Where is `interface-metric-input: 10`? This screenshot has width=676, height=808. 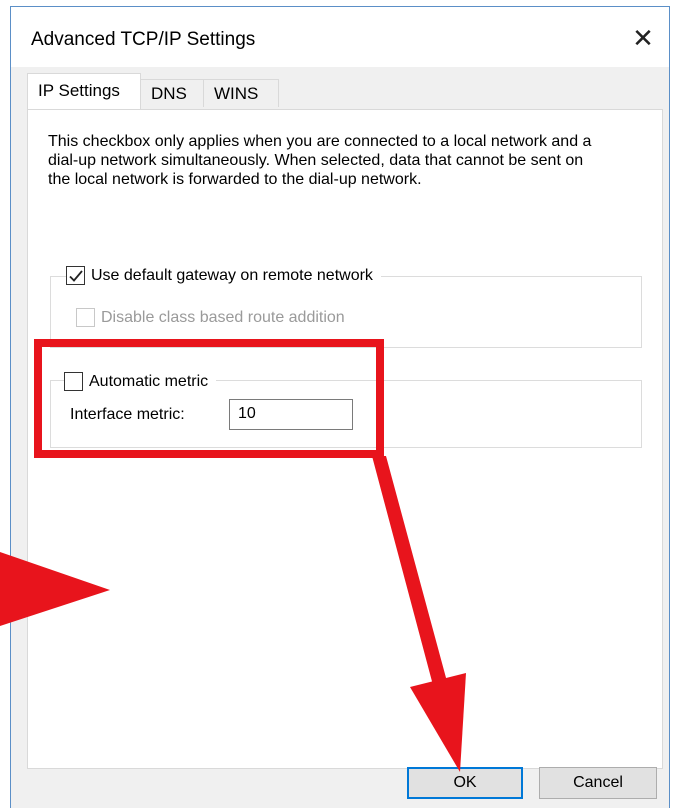 interface-metric-input: 10 is located at coordinates (291, 414).